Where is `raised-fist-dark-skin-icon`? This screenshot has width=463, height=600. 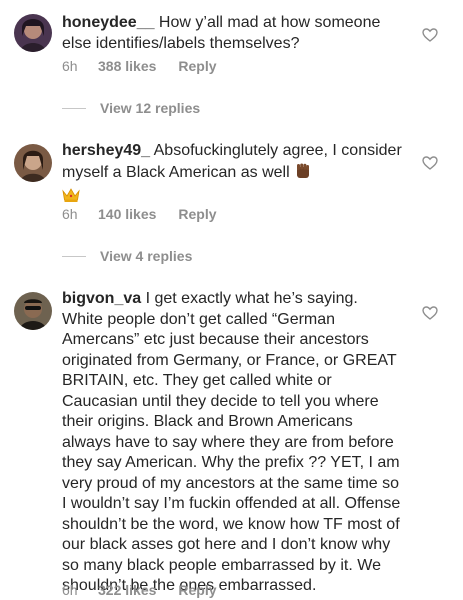
raised-fist-dark-skin-icon is located at coordinates (303, 174).